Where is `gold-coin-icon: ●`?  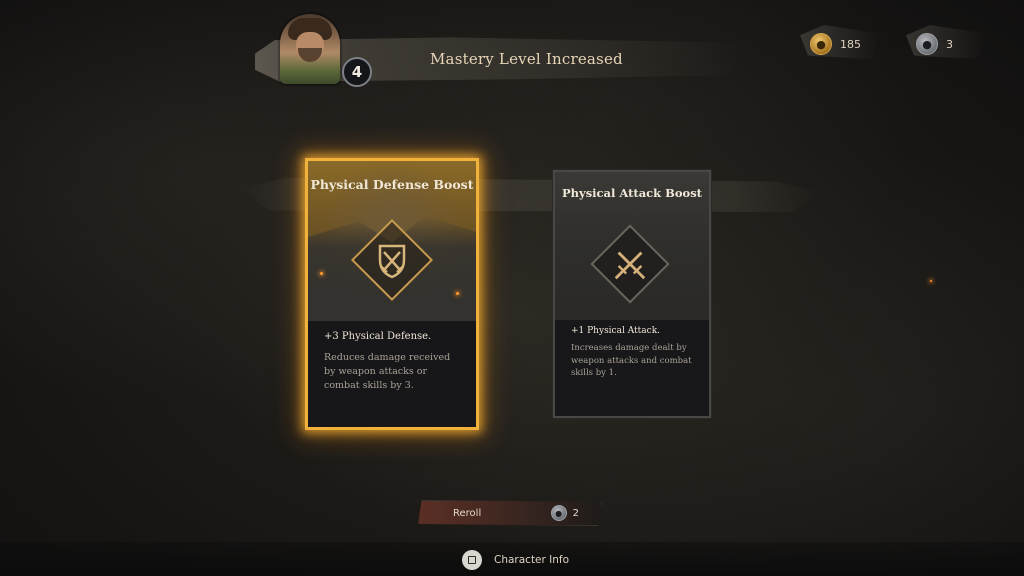 gold-coin-icon: ● is located at coordinates (821, 44).